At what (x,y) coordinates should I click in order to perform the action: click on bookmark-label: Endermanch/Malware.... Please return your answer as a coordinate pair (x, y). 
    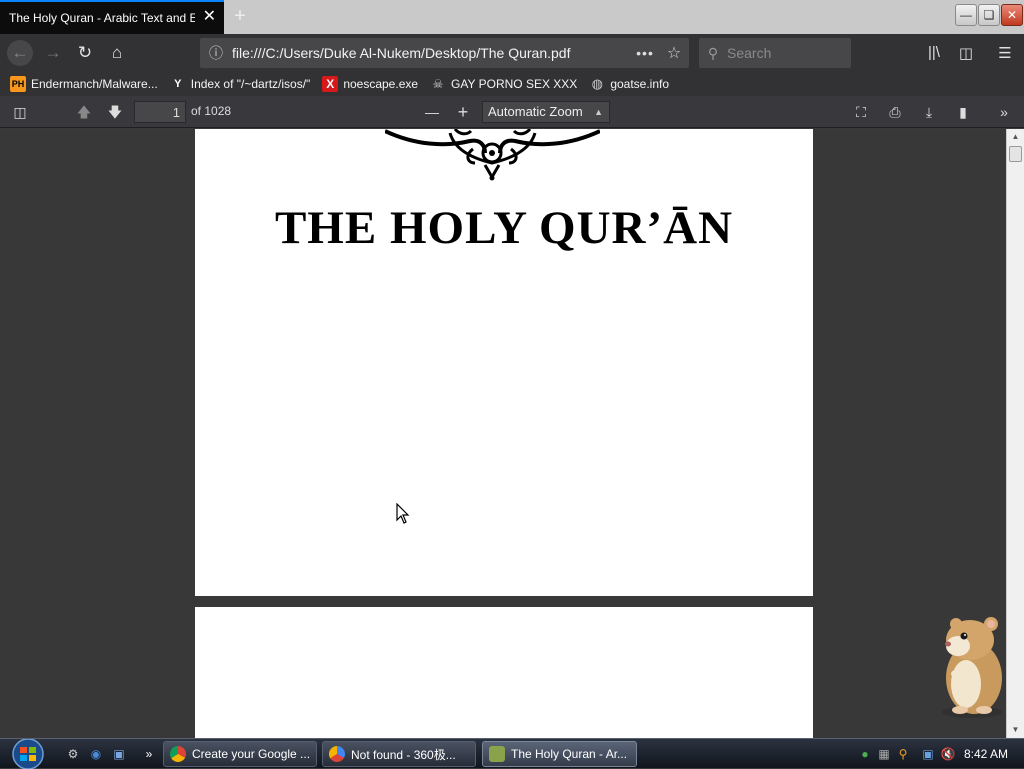
    Looking at the image, I should click on (94, 84).